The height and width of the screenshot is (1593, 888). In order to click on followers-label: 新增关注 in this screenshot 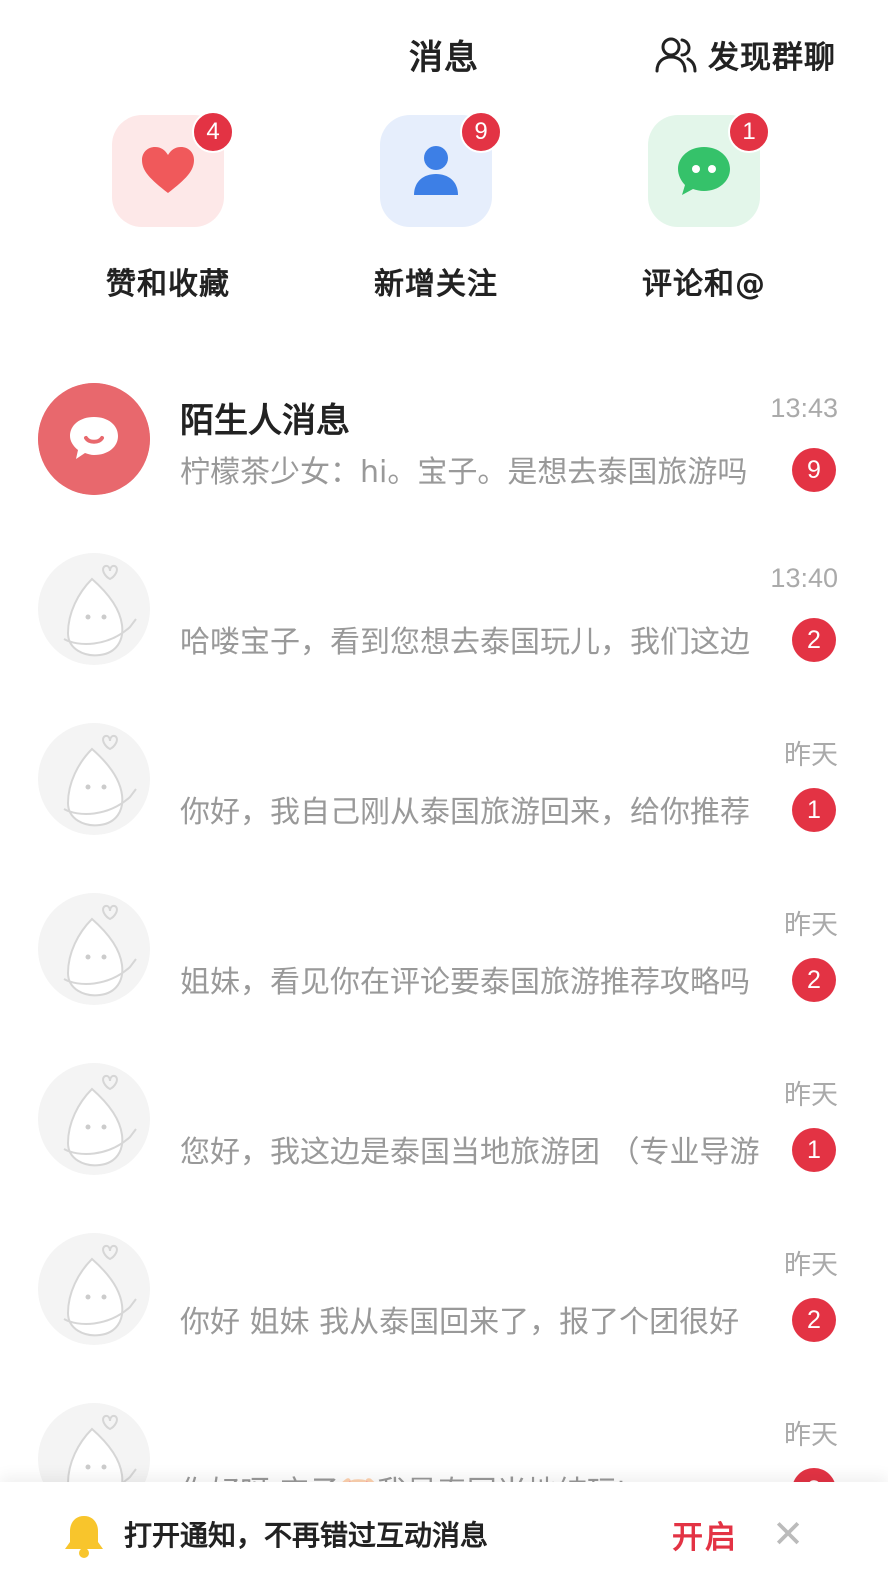, I will do `click(436, 284)`.